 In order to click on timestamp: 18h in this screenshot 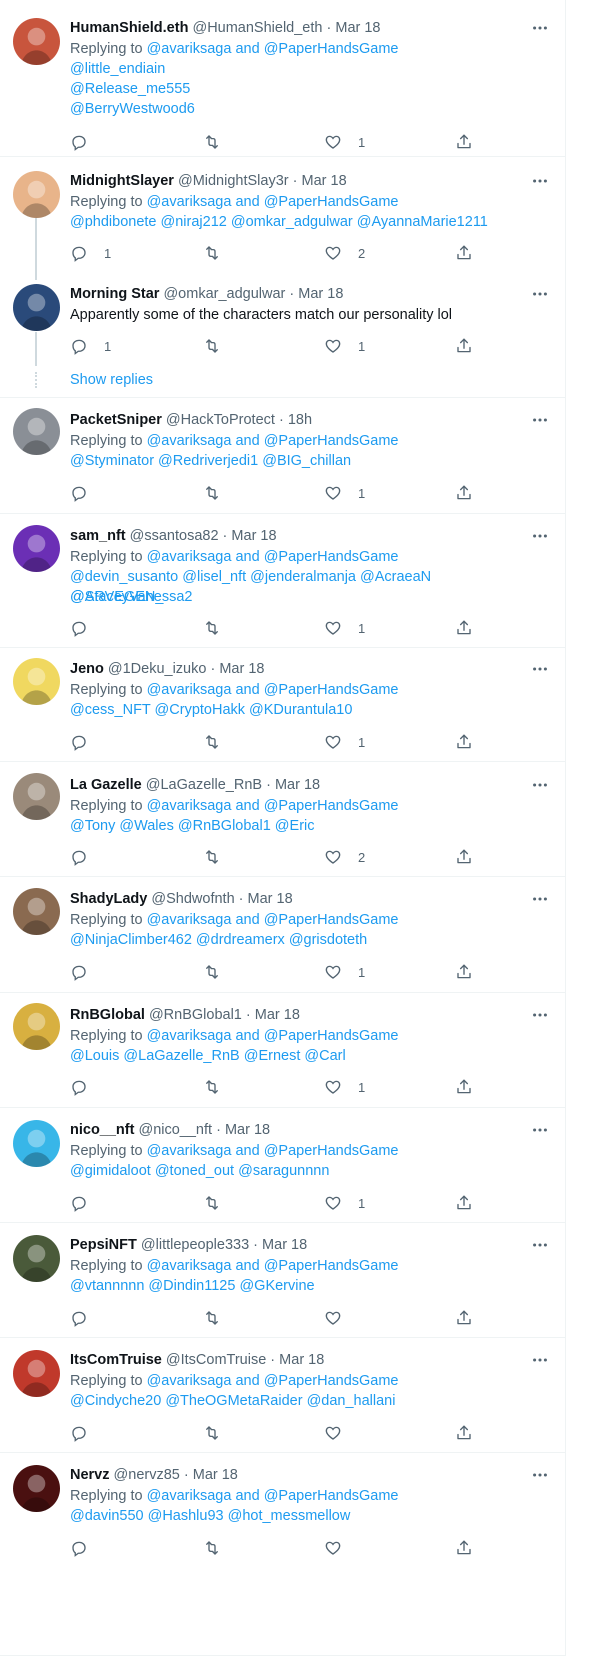, I will do `click(300, 420)`.